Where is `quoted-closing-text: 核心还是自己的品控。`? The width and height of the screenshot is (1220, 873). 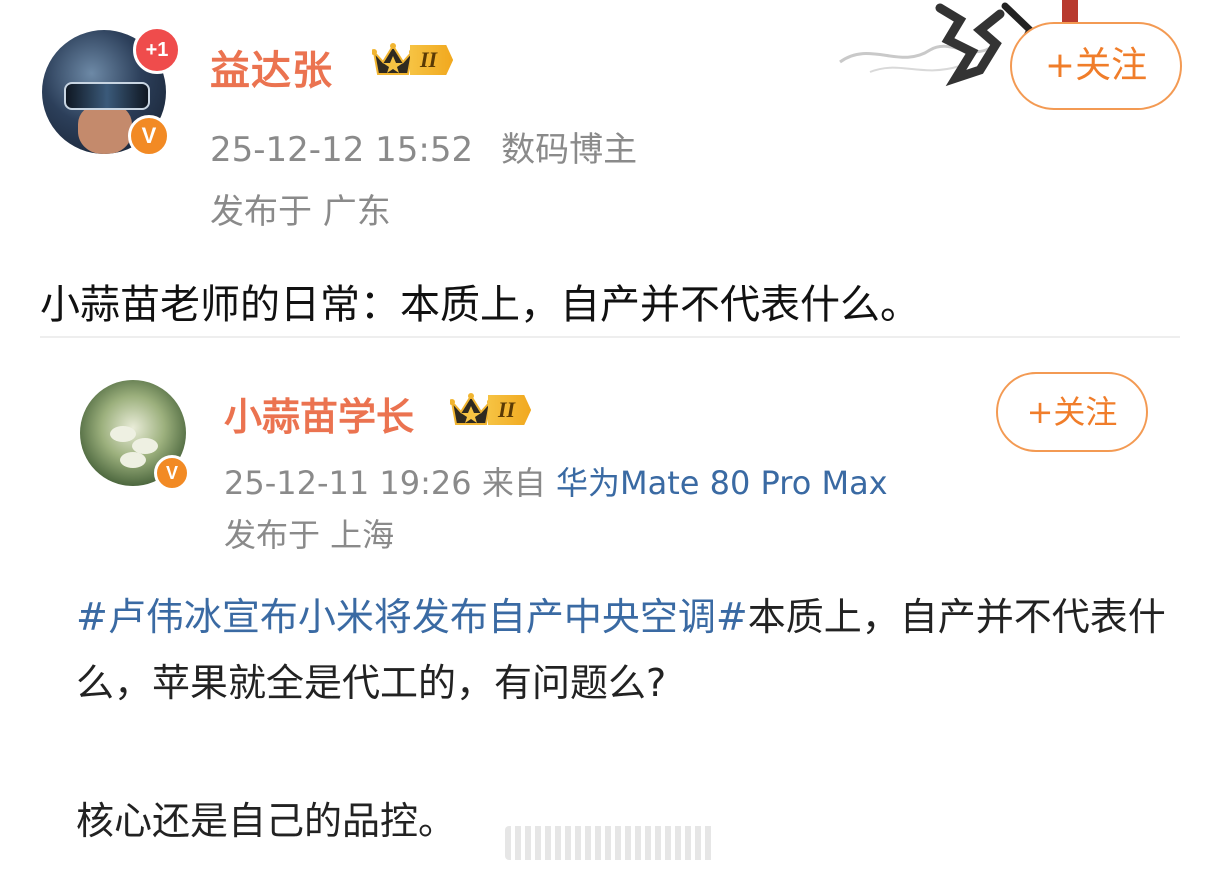 quoted-closing-text: 核心还是自己的品控。 is located at coordinates (266, 821).